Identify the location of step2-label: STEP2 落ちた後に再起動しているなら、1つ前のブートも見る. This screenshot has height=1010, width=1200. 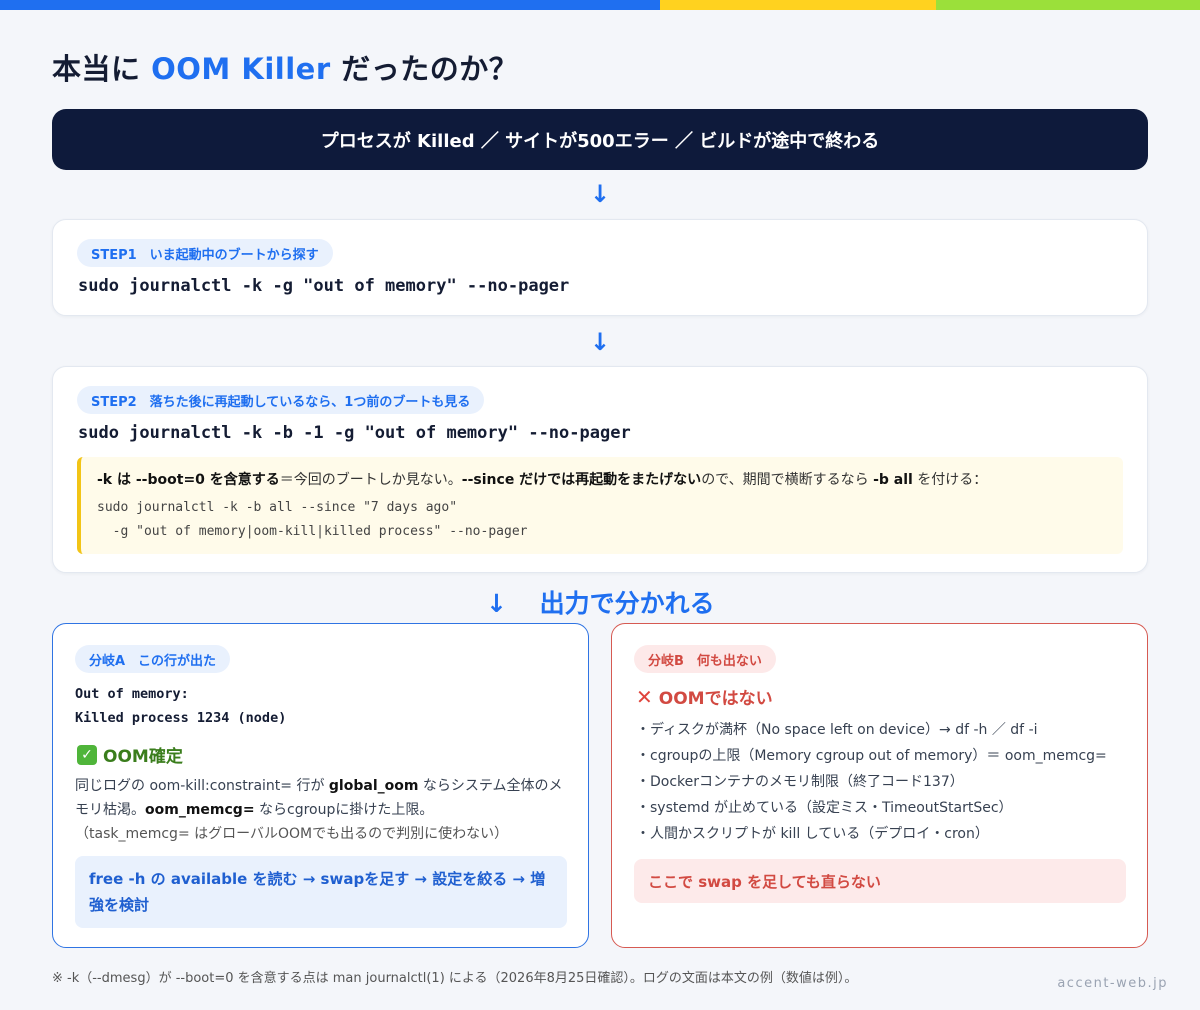
(281, 400).